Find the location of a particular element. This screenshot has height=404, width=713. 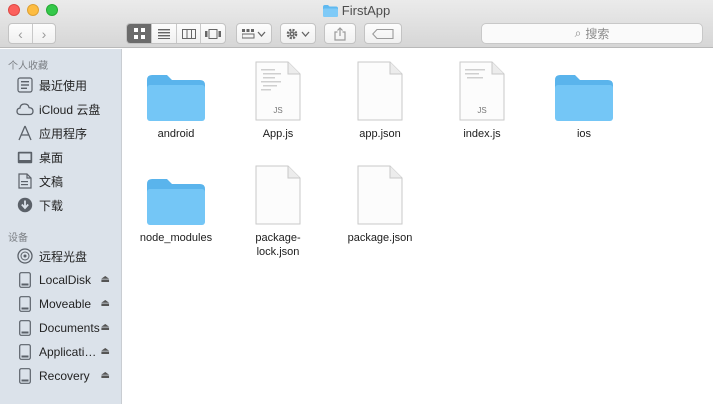

tag-icon is located at coordinates (383, 33).